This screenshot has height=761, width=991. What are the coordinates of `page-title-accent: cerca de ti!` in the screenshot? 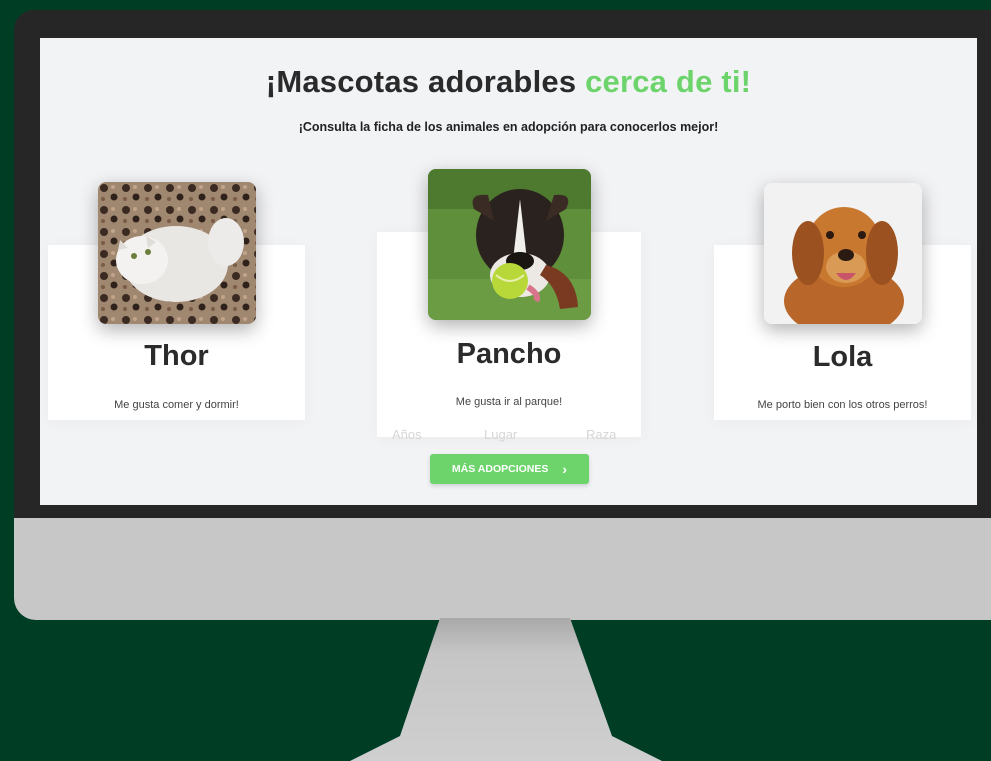 It's located at (668, 81).